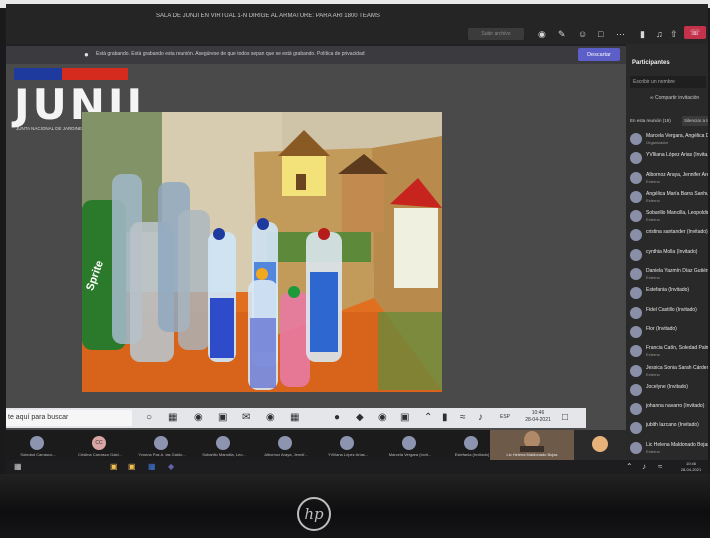 This screenshot has width=710, height=538. I want to click on volume-icon: ♪, so click(480, 418).